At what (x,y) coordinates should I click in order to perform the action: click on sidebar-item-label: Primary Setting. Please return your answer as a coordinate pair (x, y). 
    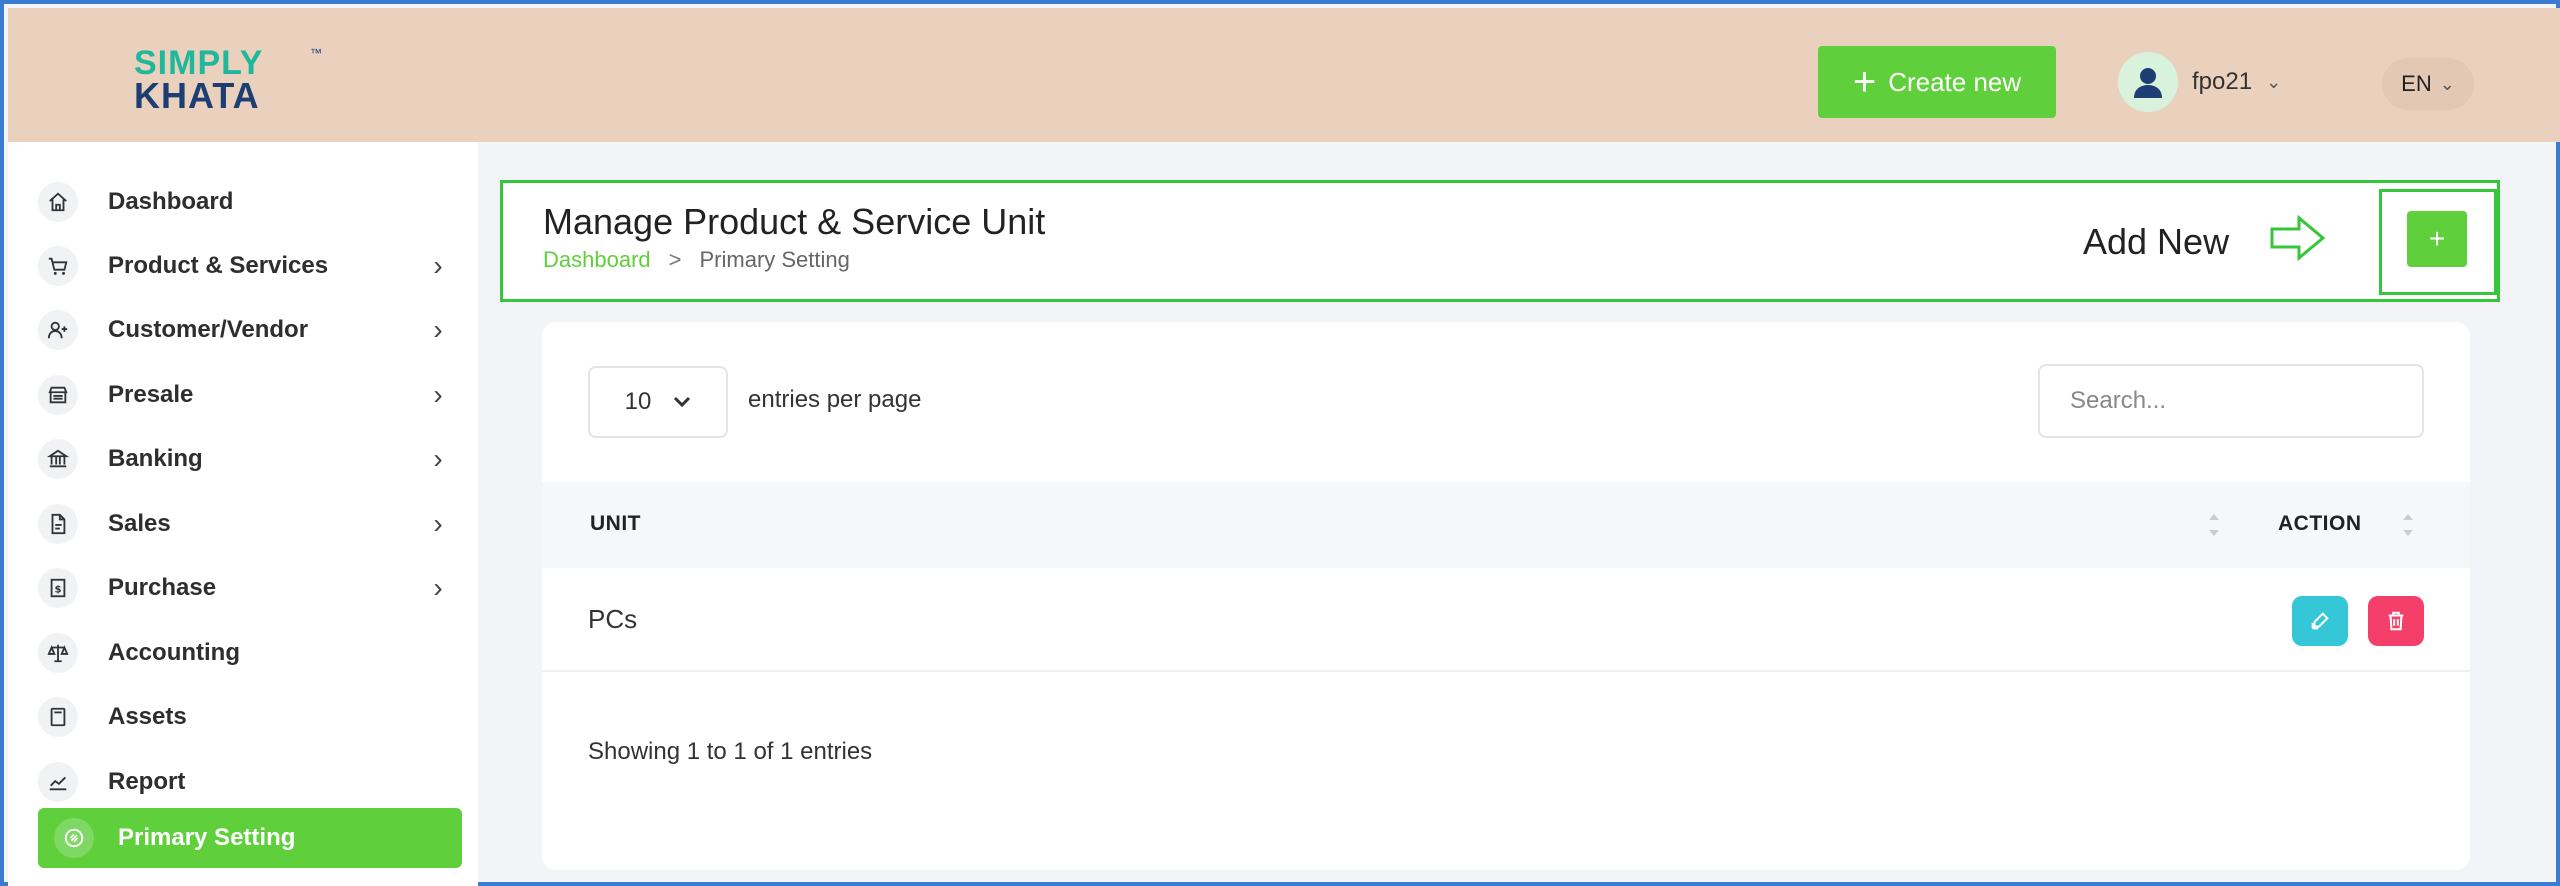
    Looking at the image, I should click on (207, 837).